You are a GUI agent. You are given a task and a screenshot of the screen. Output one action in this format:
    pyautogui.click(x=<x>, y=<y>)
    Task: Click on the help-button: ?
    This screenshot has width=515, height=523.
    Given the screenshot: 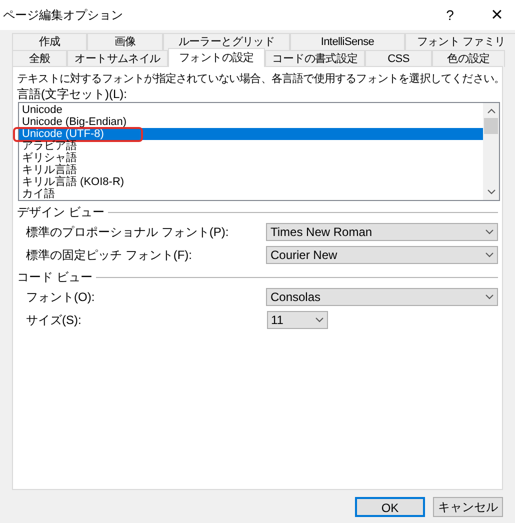 What is the action you would take?
    pyautogui.click(x=450, y=15)
    